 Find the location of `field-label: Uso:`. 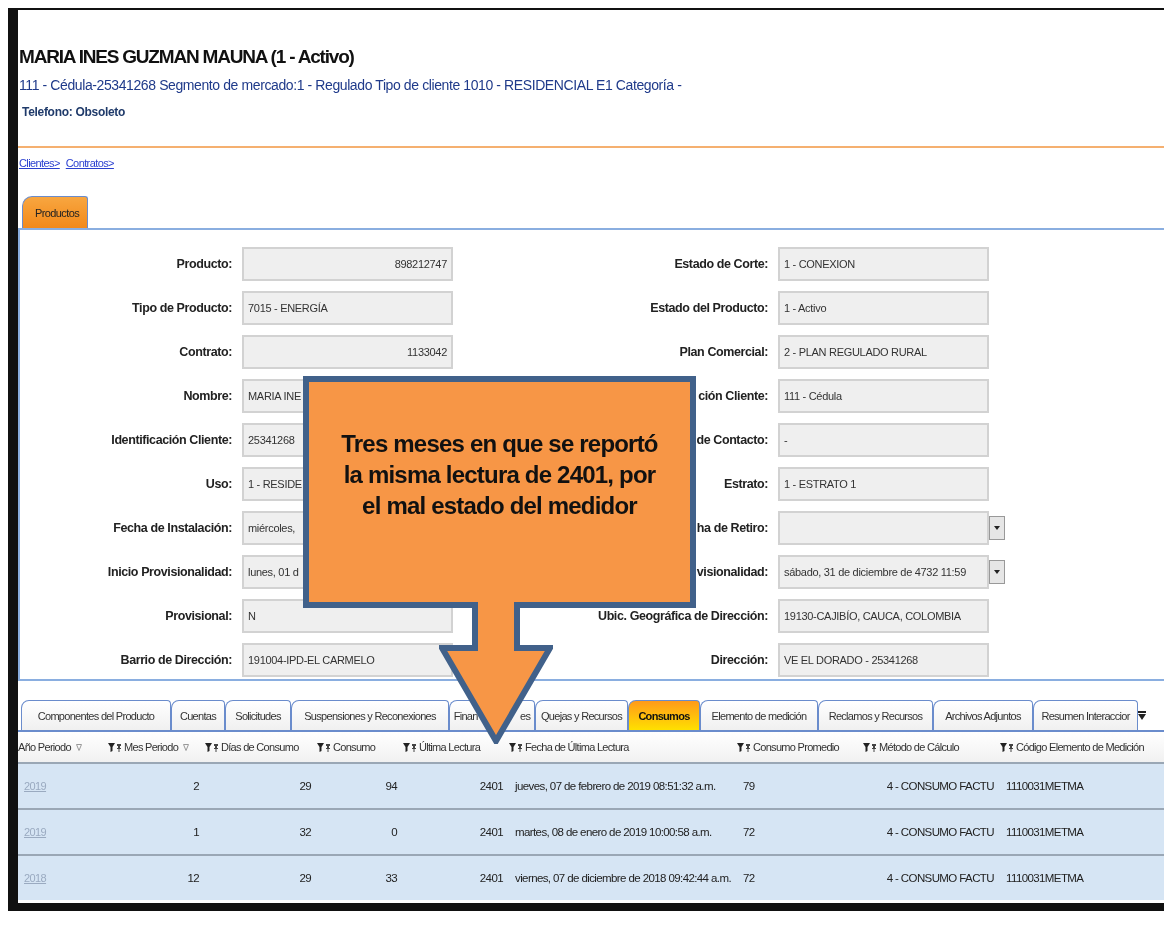

field-label: Uso: is located at coordinates (218, 484).